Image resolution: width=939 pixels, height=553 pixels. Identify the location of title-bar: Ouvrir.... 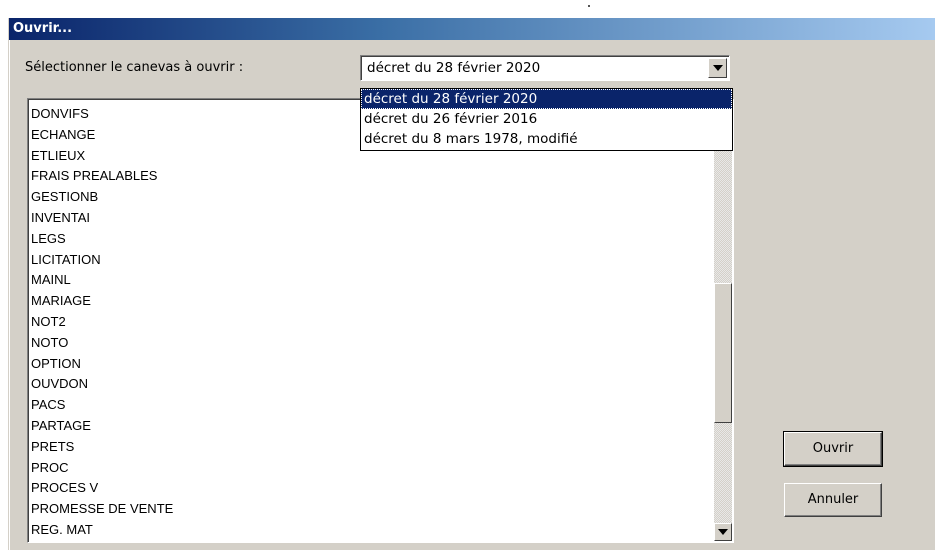
(472, 29).